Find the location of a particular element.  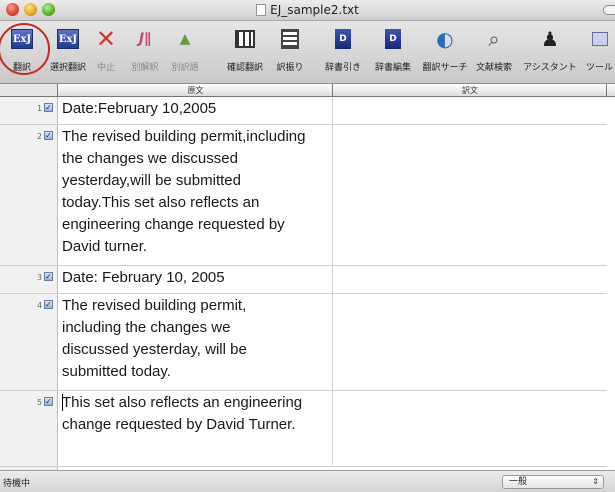

highlight-circle is located at coordinates (25, 49).